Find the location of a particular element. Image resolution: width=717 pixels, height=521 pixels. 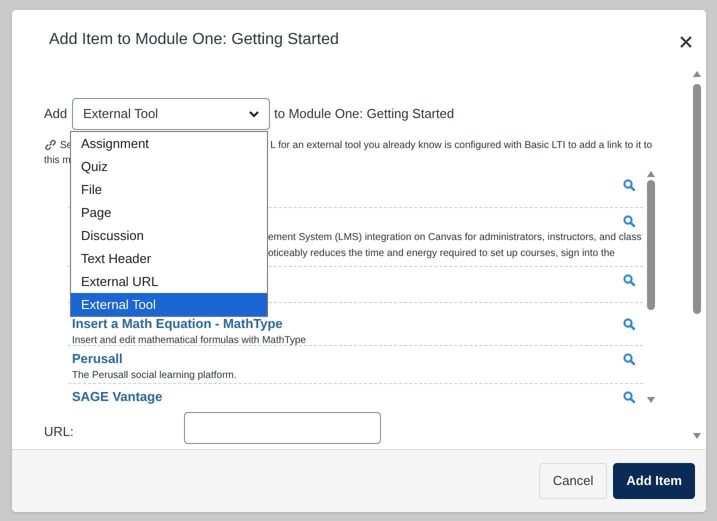

tool-description: oticeably reduces the time and energy required to set up courses, sign into the is located at coordinates (441, 254).